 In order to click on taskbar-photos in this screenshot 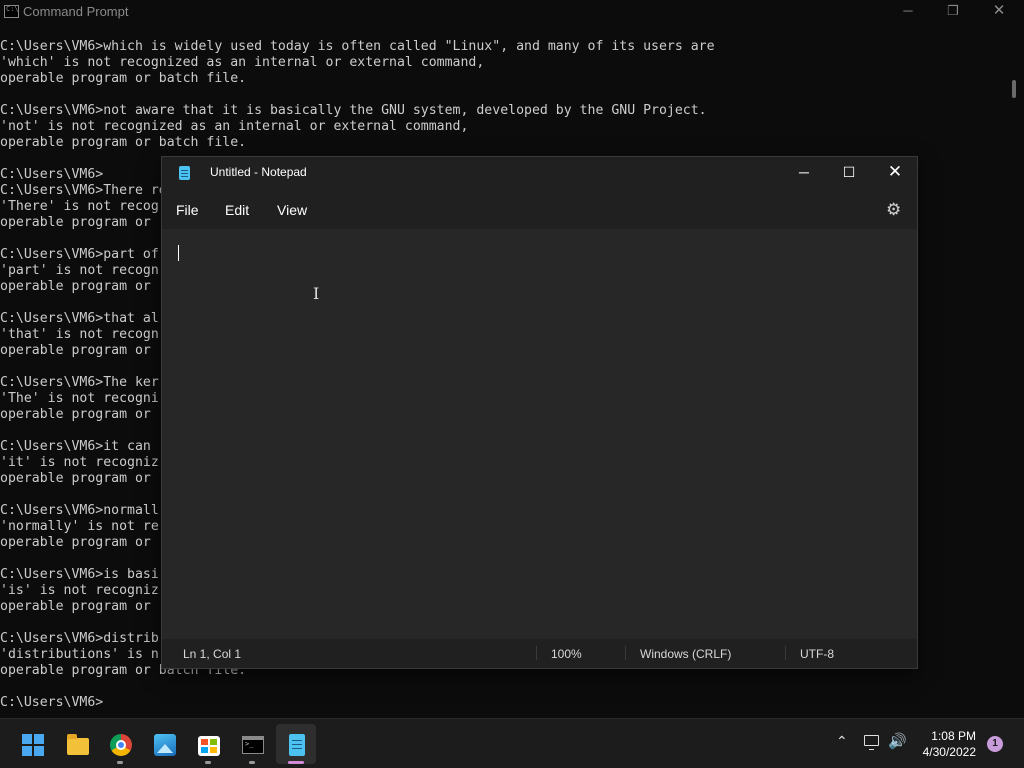, I will do `click(164, 744)`.